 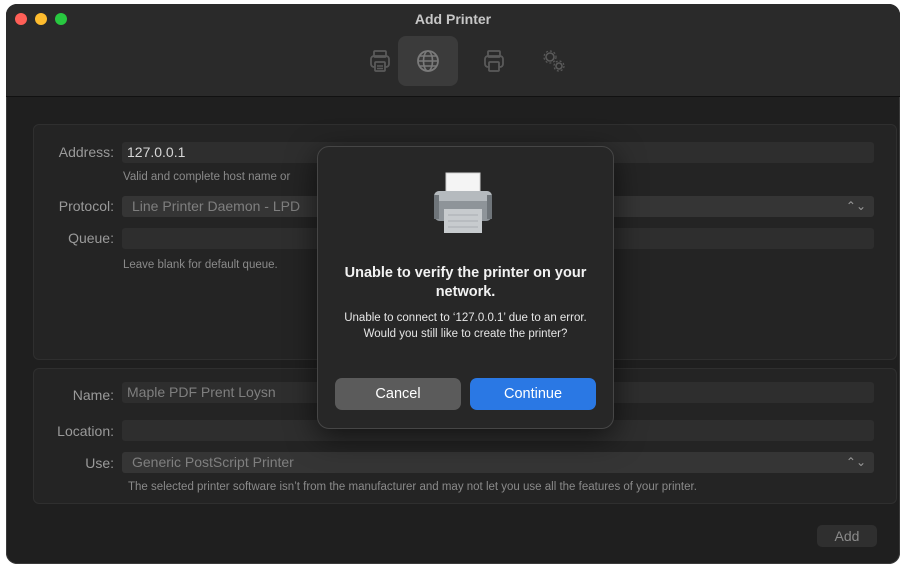 I want to click on protocol-label: Protocol:, so click(x=86, y=206).